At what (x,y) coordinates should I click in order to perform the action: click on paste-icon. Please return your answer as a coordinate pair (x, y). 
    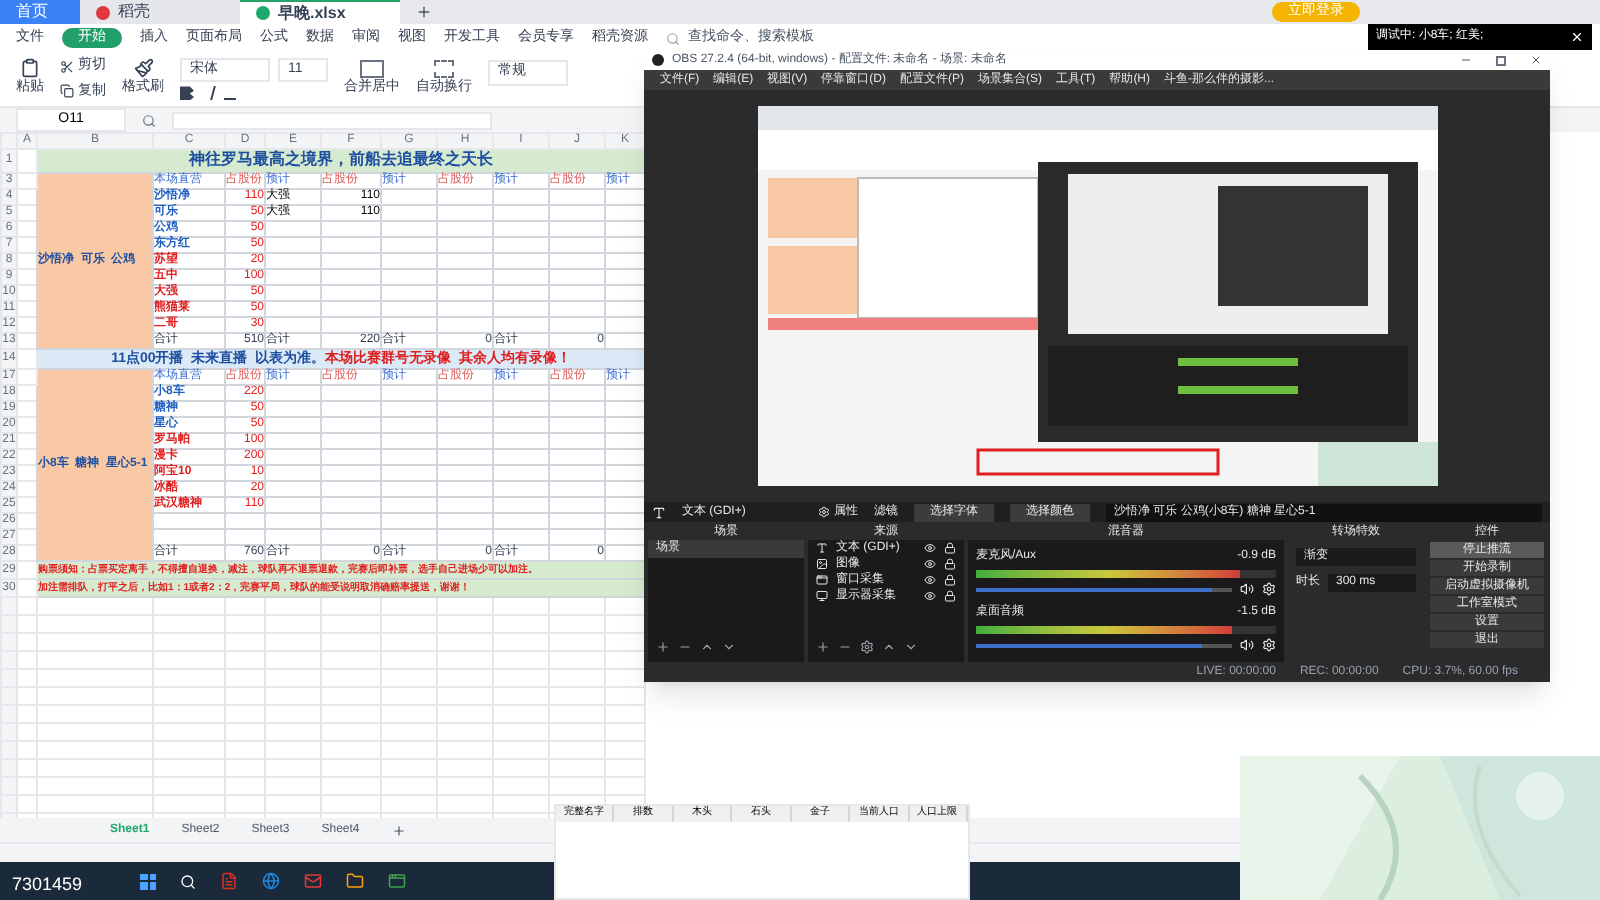
    Looking at the image, I should click on (30, 68).